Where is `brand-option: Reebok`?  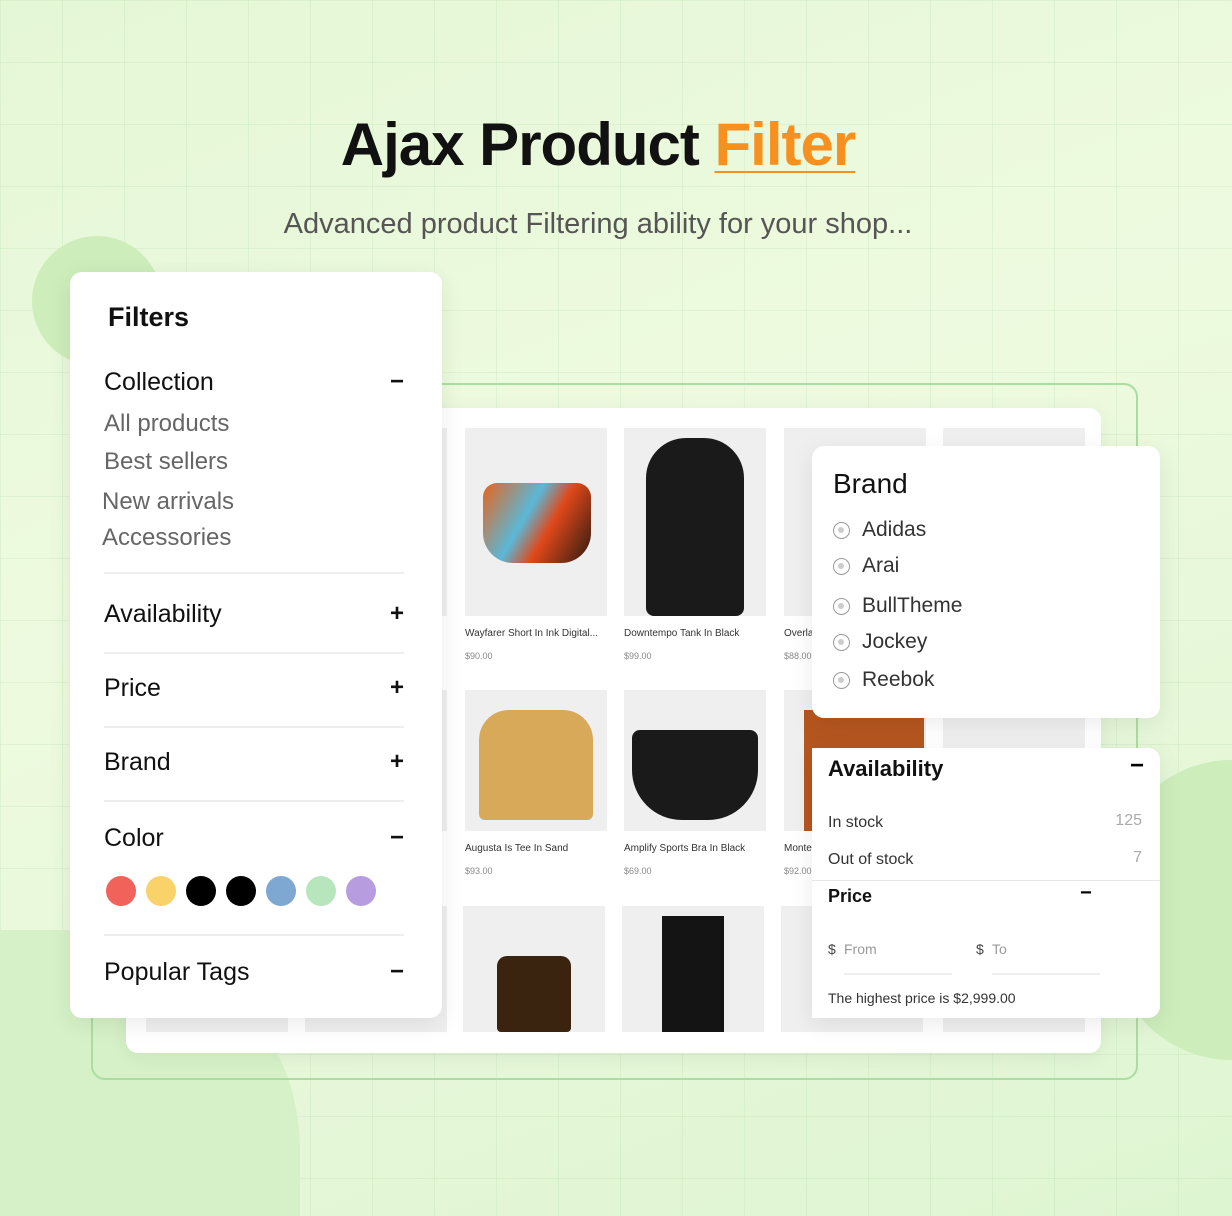
brand-option: Reebok is located at coordinates (883, 680).